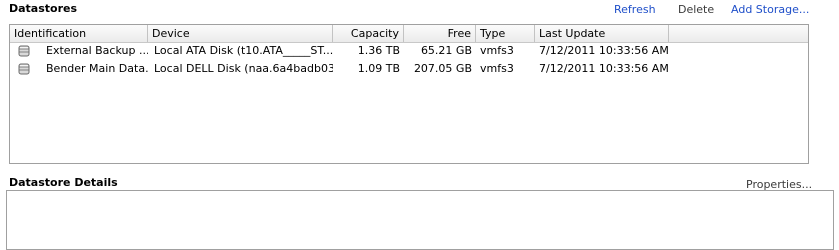 This screenshot has height=250, width=839. I want to click on cell-capacity: 1.09 TB, so click(378, 68).